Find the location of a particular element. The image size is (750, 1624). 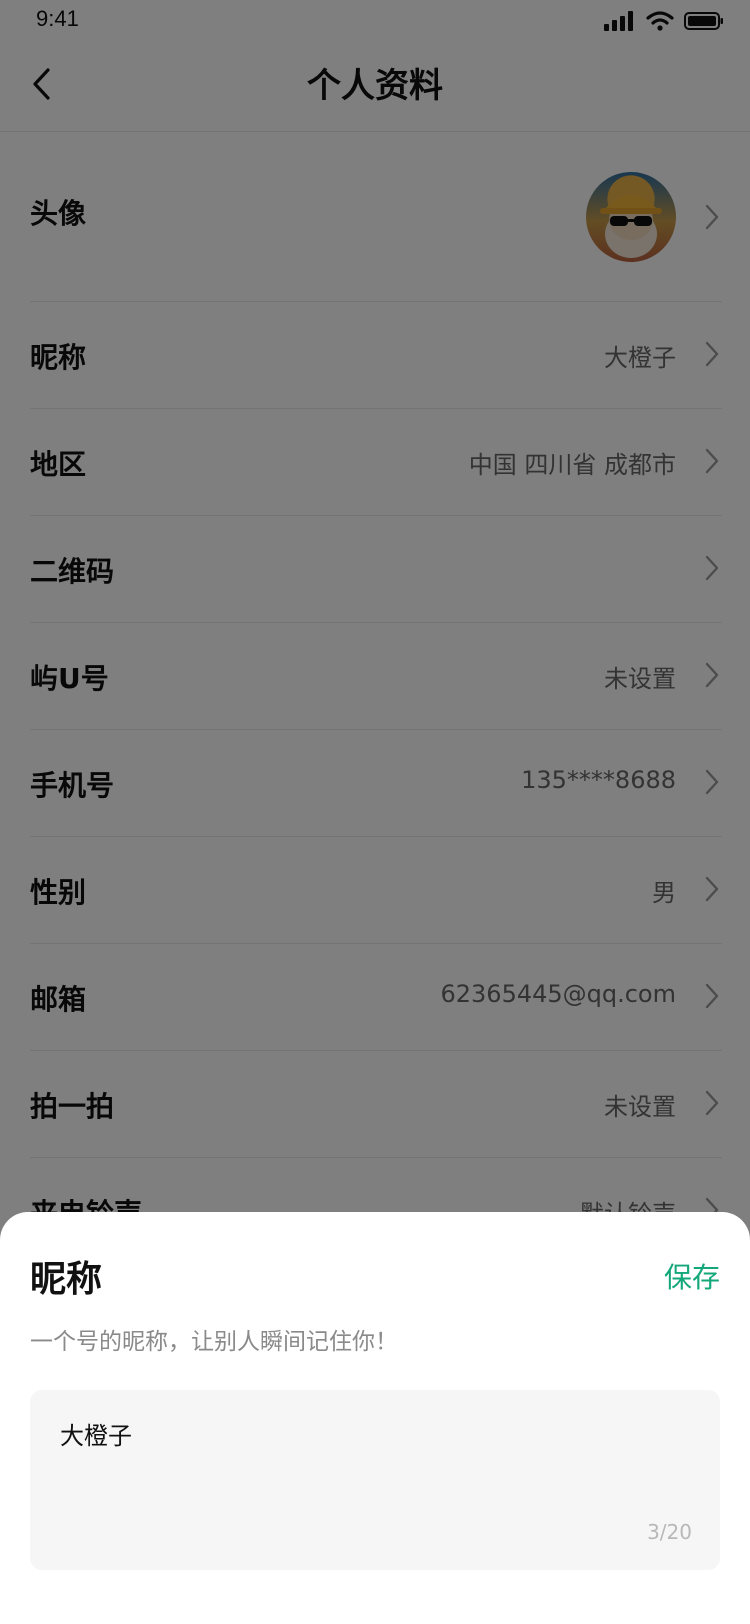

nickname-input-value: 大橙子 is located at coordinates (96, 1436).